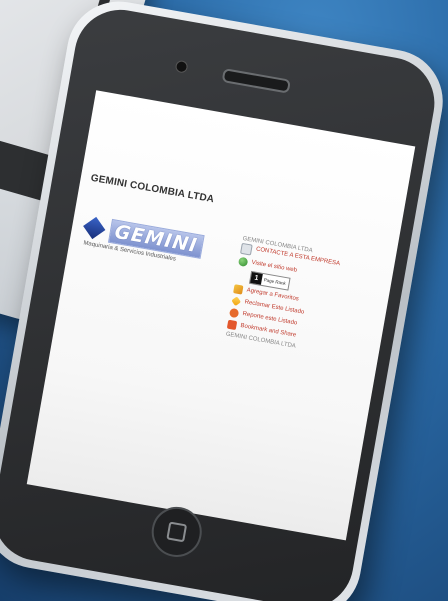 This screenshot has height=601, width=448. Describe the element at coordinates (256, 81) in the screenshot. I see `earpiece-speaker` at that location.